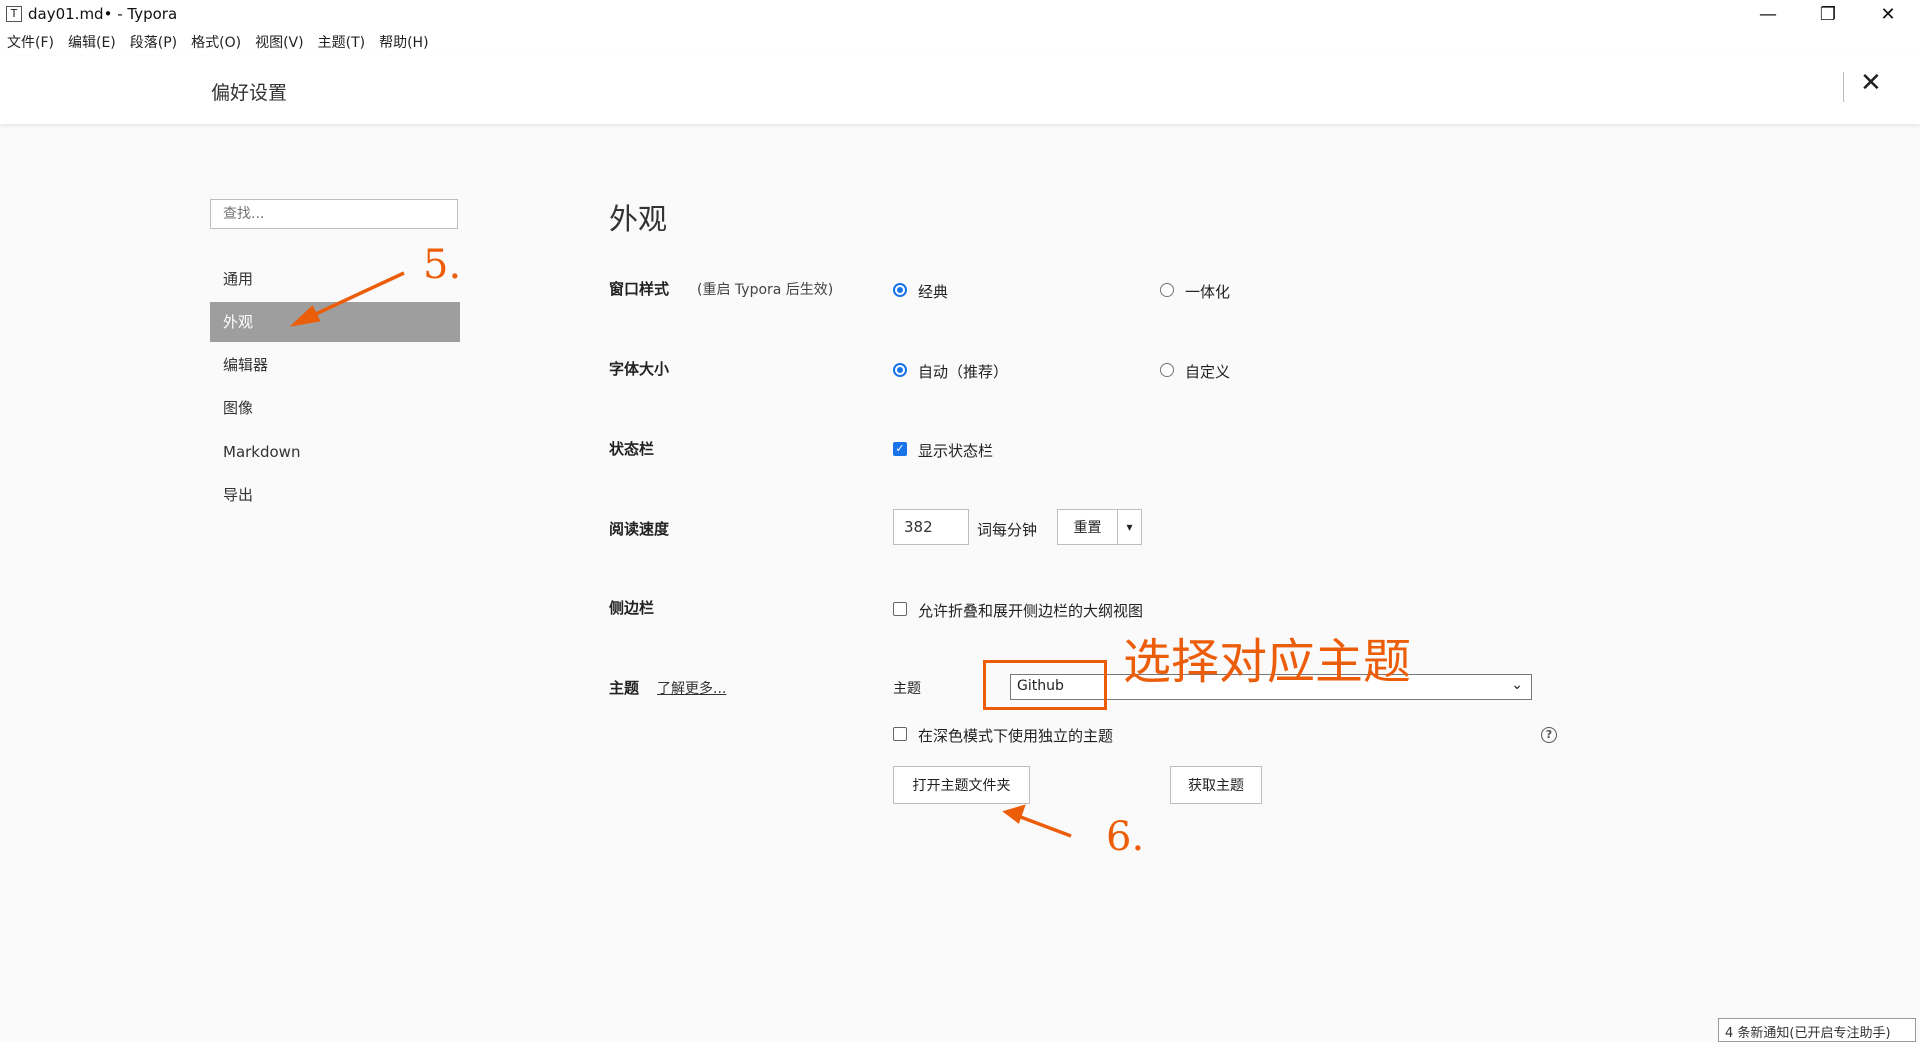 Image resolution: width=1920 pixels, height=1042 pixels. Describe the element at coordinates (1267, 662) in the screenshot. I see `annotation-select-theme: 选择对应主题` at that location.